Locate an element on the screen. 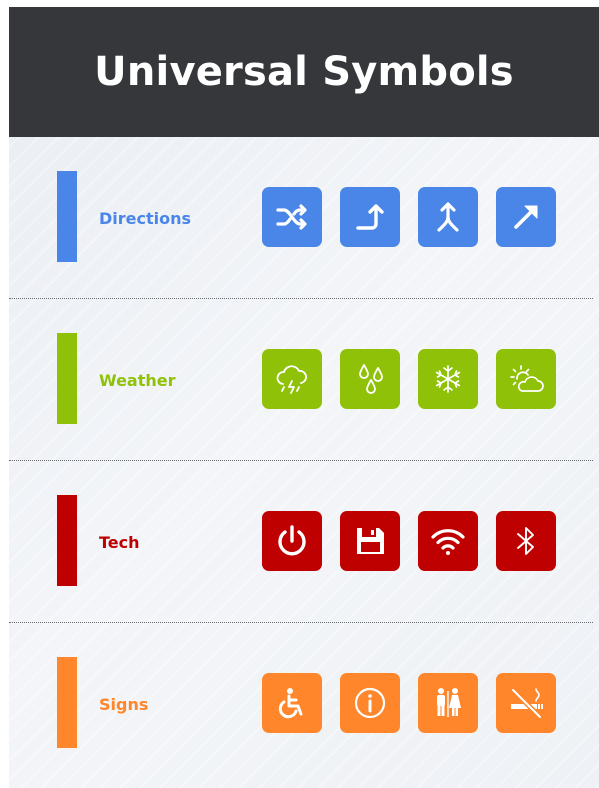 This screenshot has height=788, width=599. rain-drops-icon is located at coordinates (370, 379).